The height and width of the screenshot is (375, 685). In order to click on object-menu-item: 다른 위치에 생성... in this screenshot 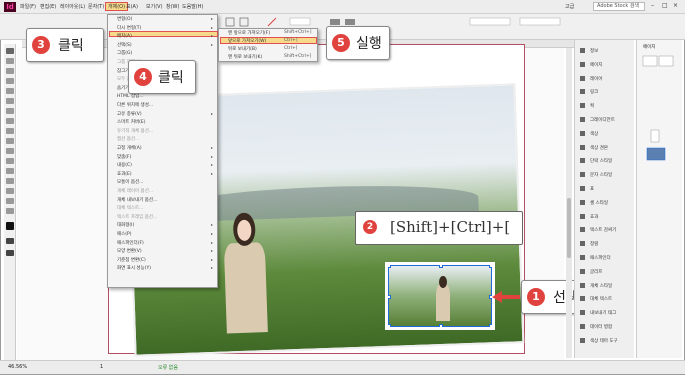, I will do `click(135, 105)`.